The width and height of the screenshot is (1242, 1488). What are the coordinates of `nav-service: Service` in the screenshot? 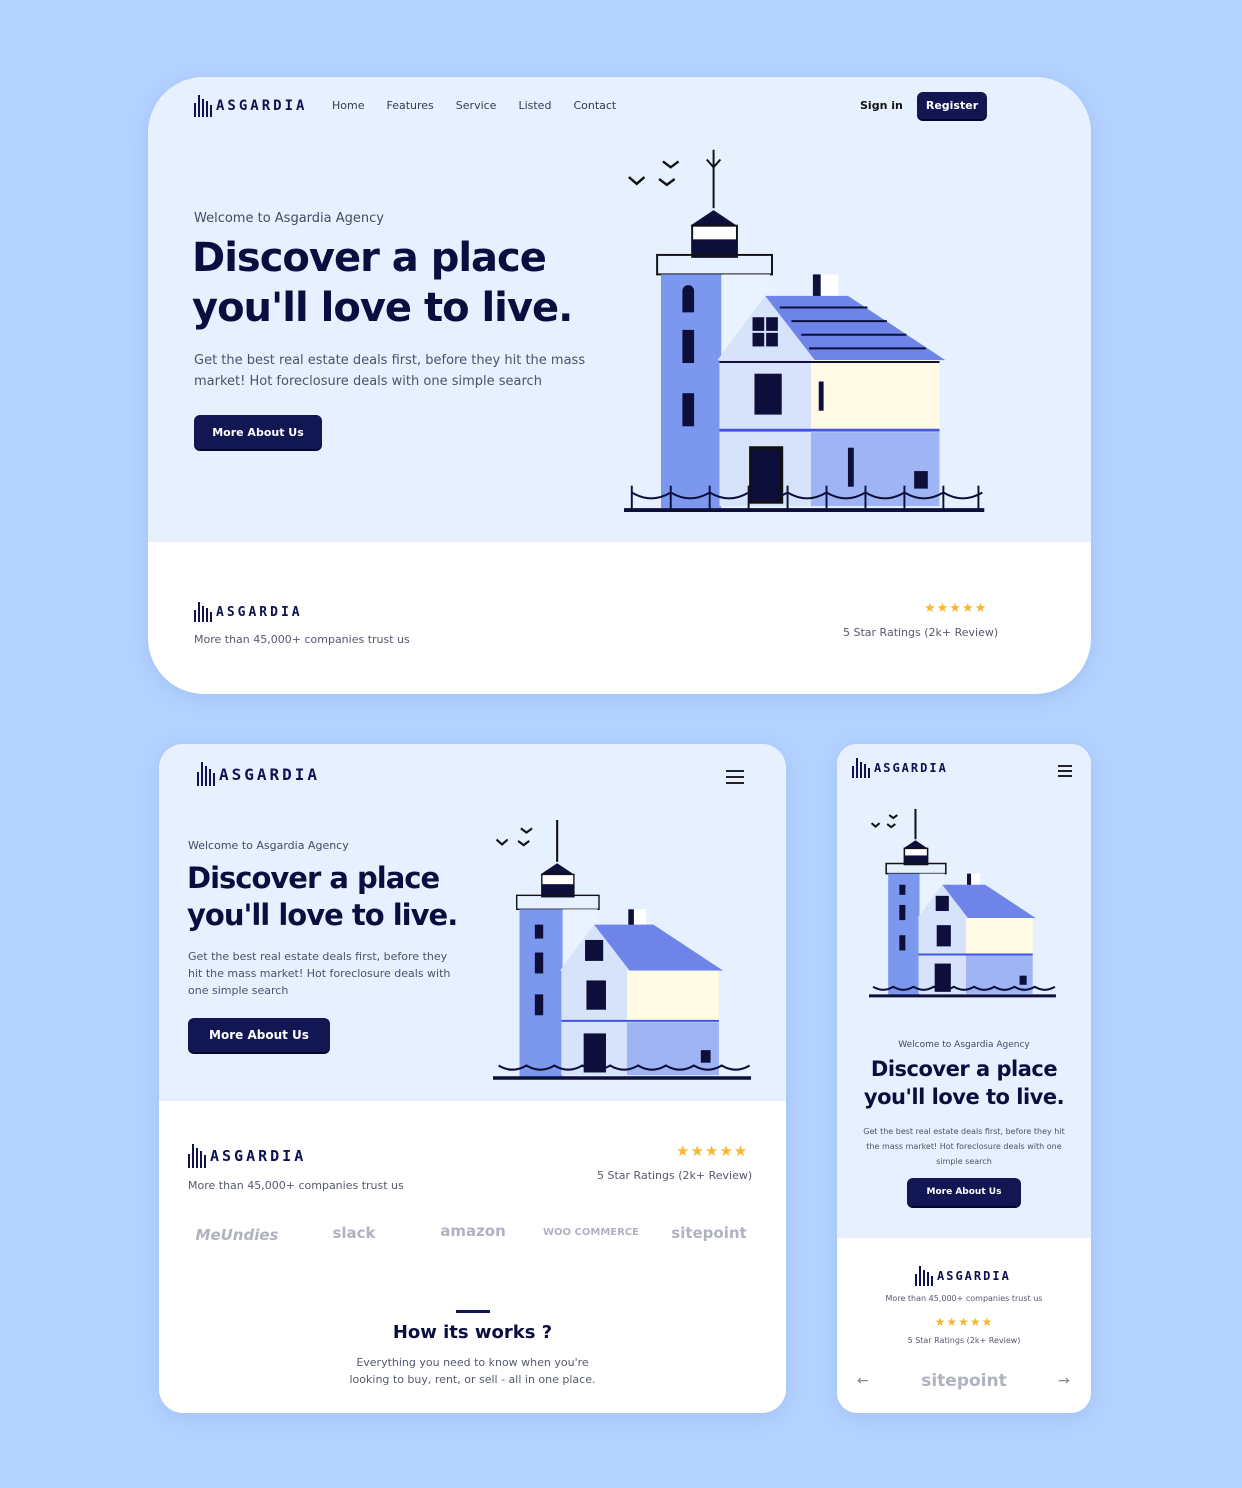 It's located at (476, 105).